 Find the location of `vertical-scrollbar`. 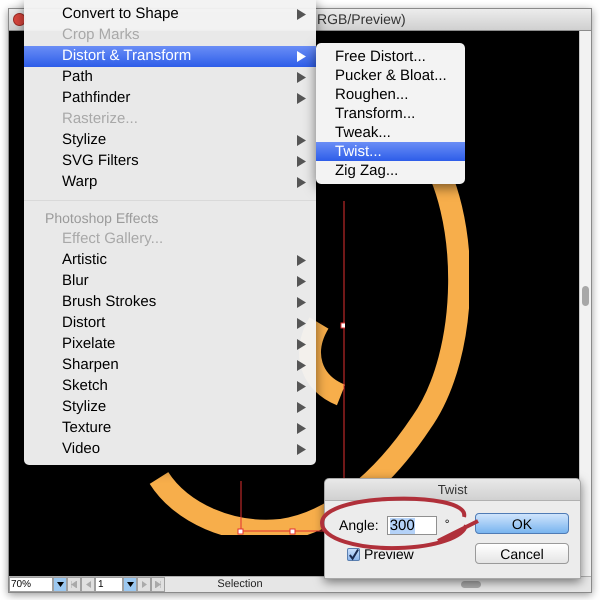

vertical-scrollbar is located at coordinates (585, 303).